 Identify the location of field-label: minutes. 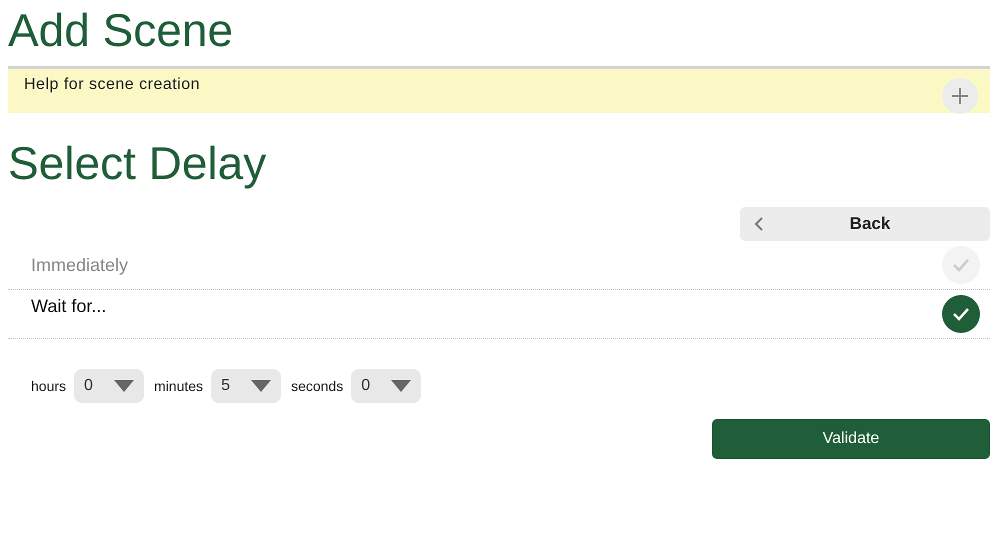
(179, 386).